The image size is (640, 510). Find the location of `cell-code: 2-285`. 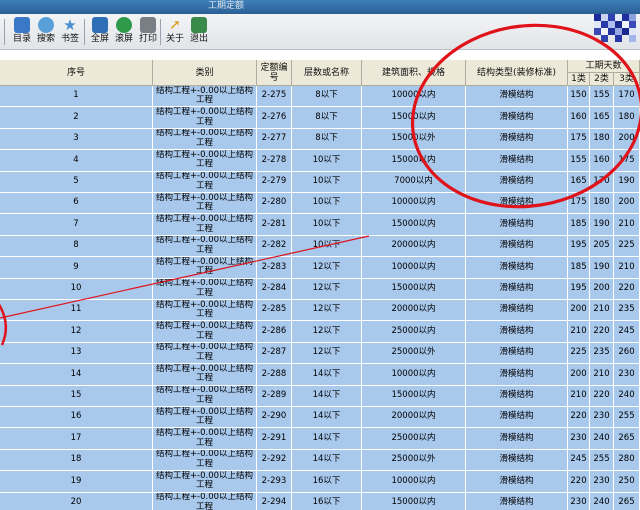

cell-code: 2-285 is located at coordinates (274, 311).